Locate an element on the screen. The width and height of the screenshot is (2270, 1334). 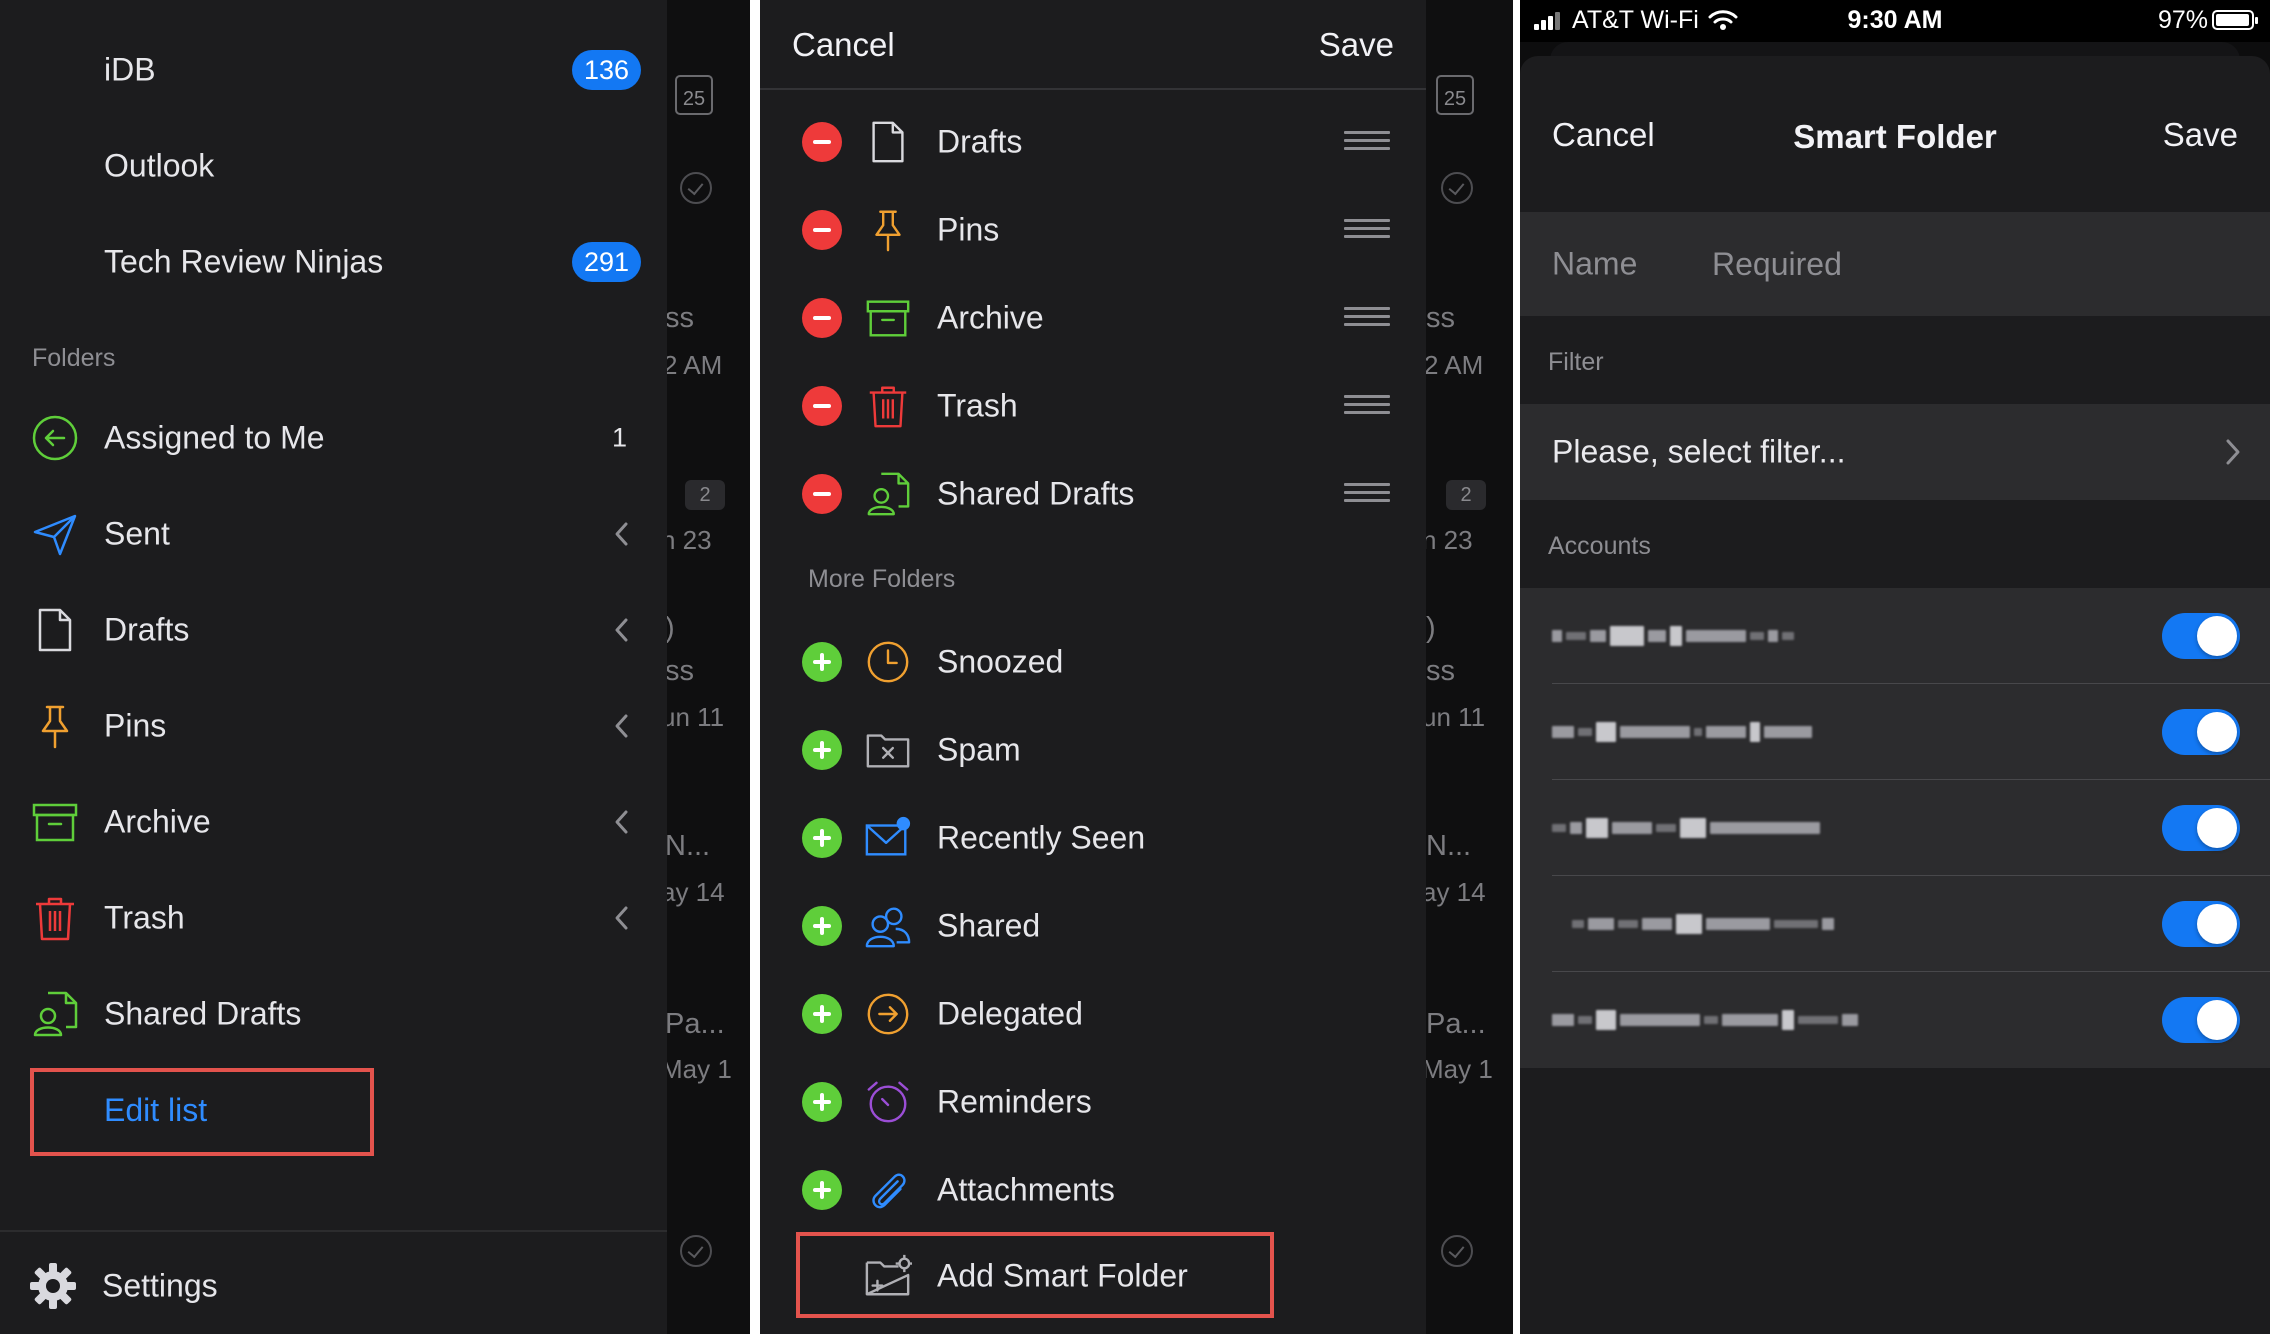
account-row-outlook: Outlook is located at coordinates (333, 166).